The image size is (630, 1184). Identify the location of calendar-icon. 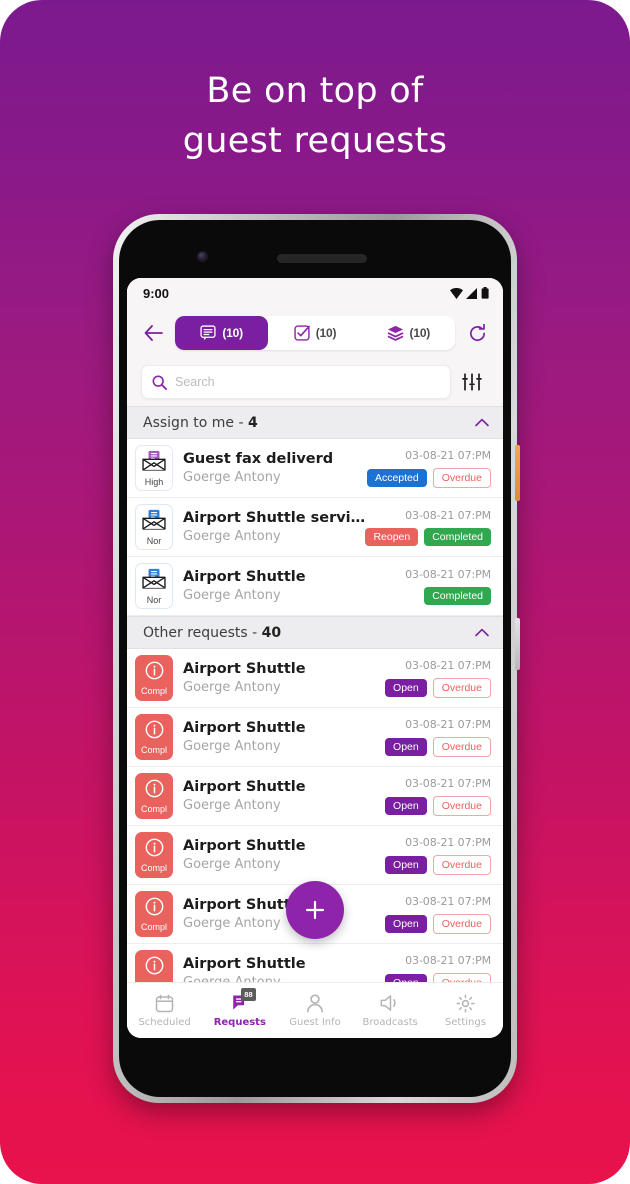
(164, 1003).